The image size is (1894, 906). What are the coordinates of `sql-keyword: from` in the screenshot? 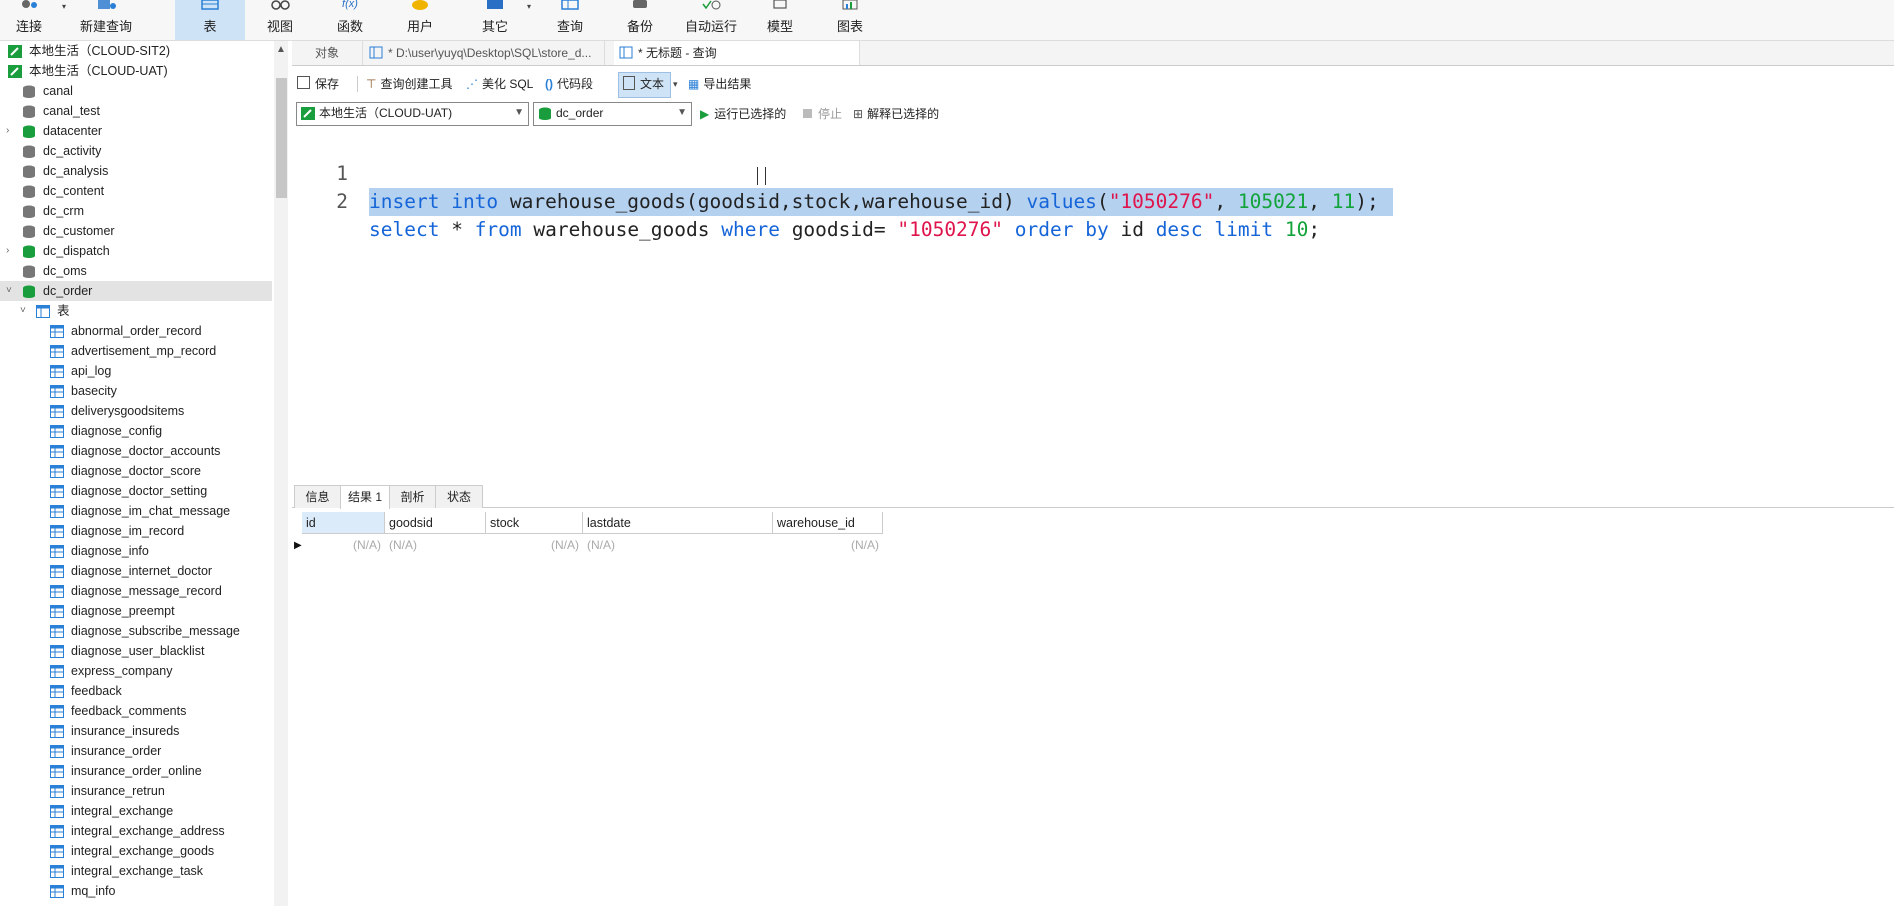 It's located at (498, 229).